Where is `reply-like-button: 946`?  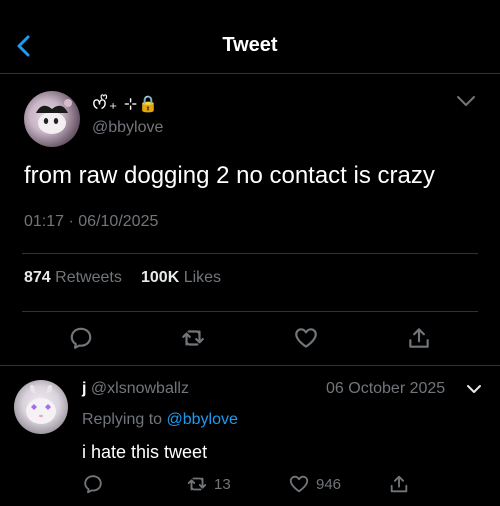 reply-like-button: 946 is located at coordinates (314, 484).